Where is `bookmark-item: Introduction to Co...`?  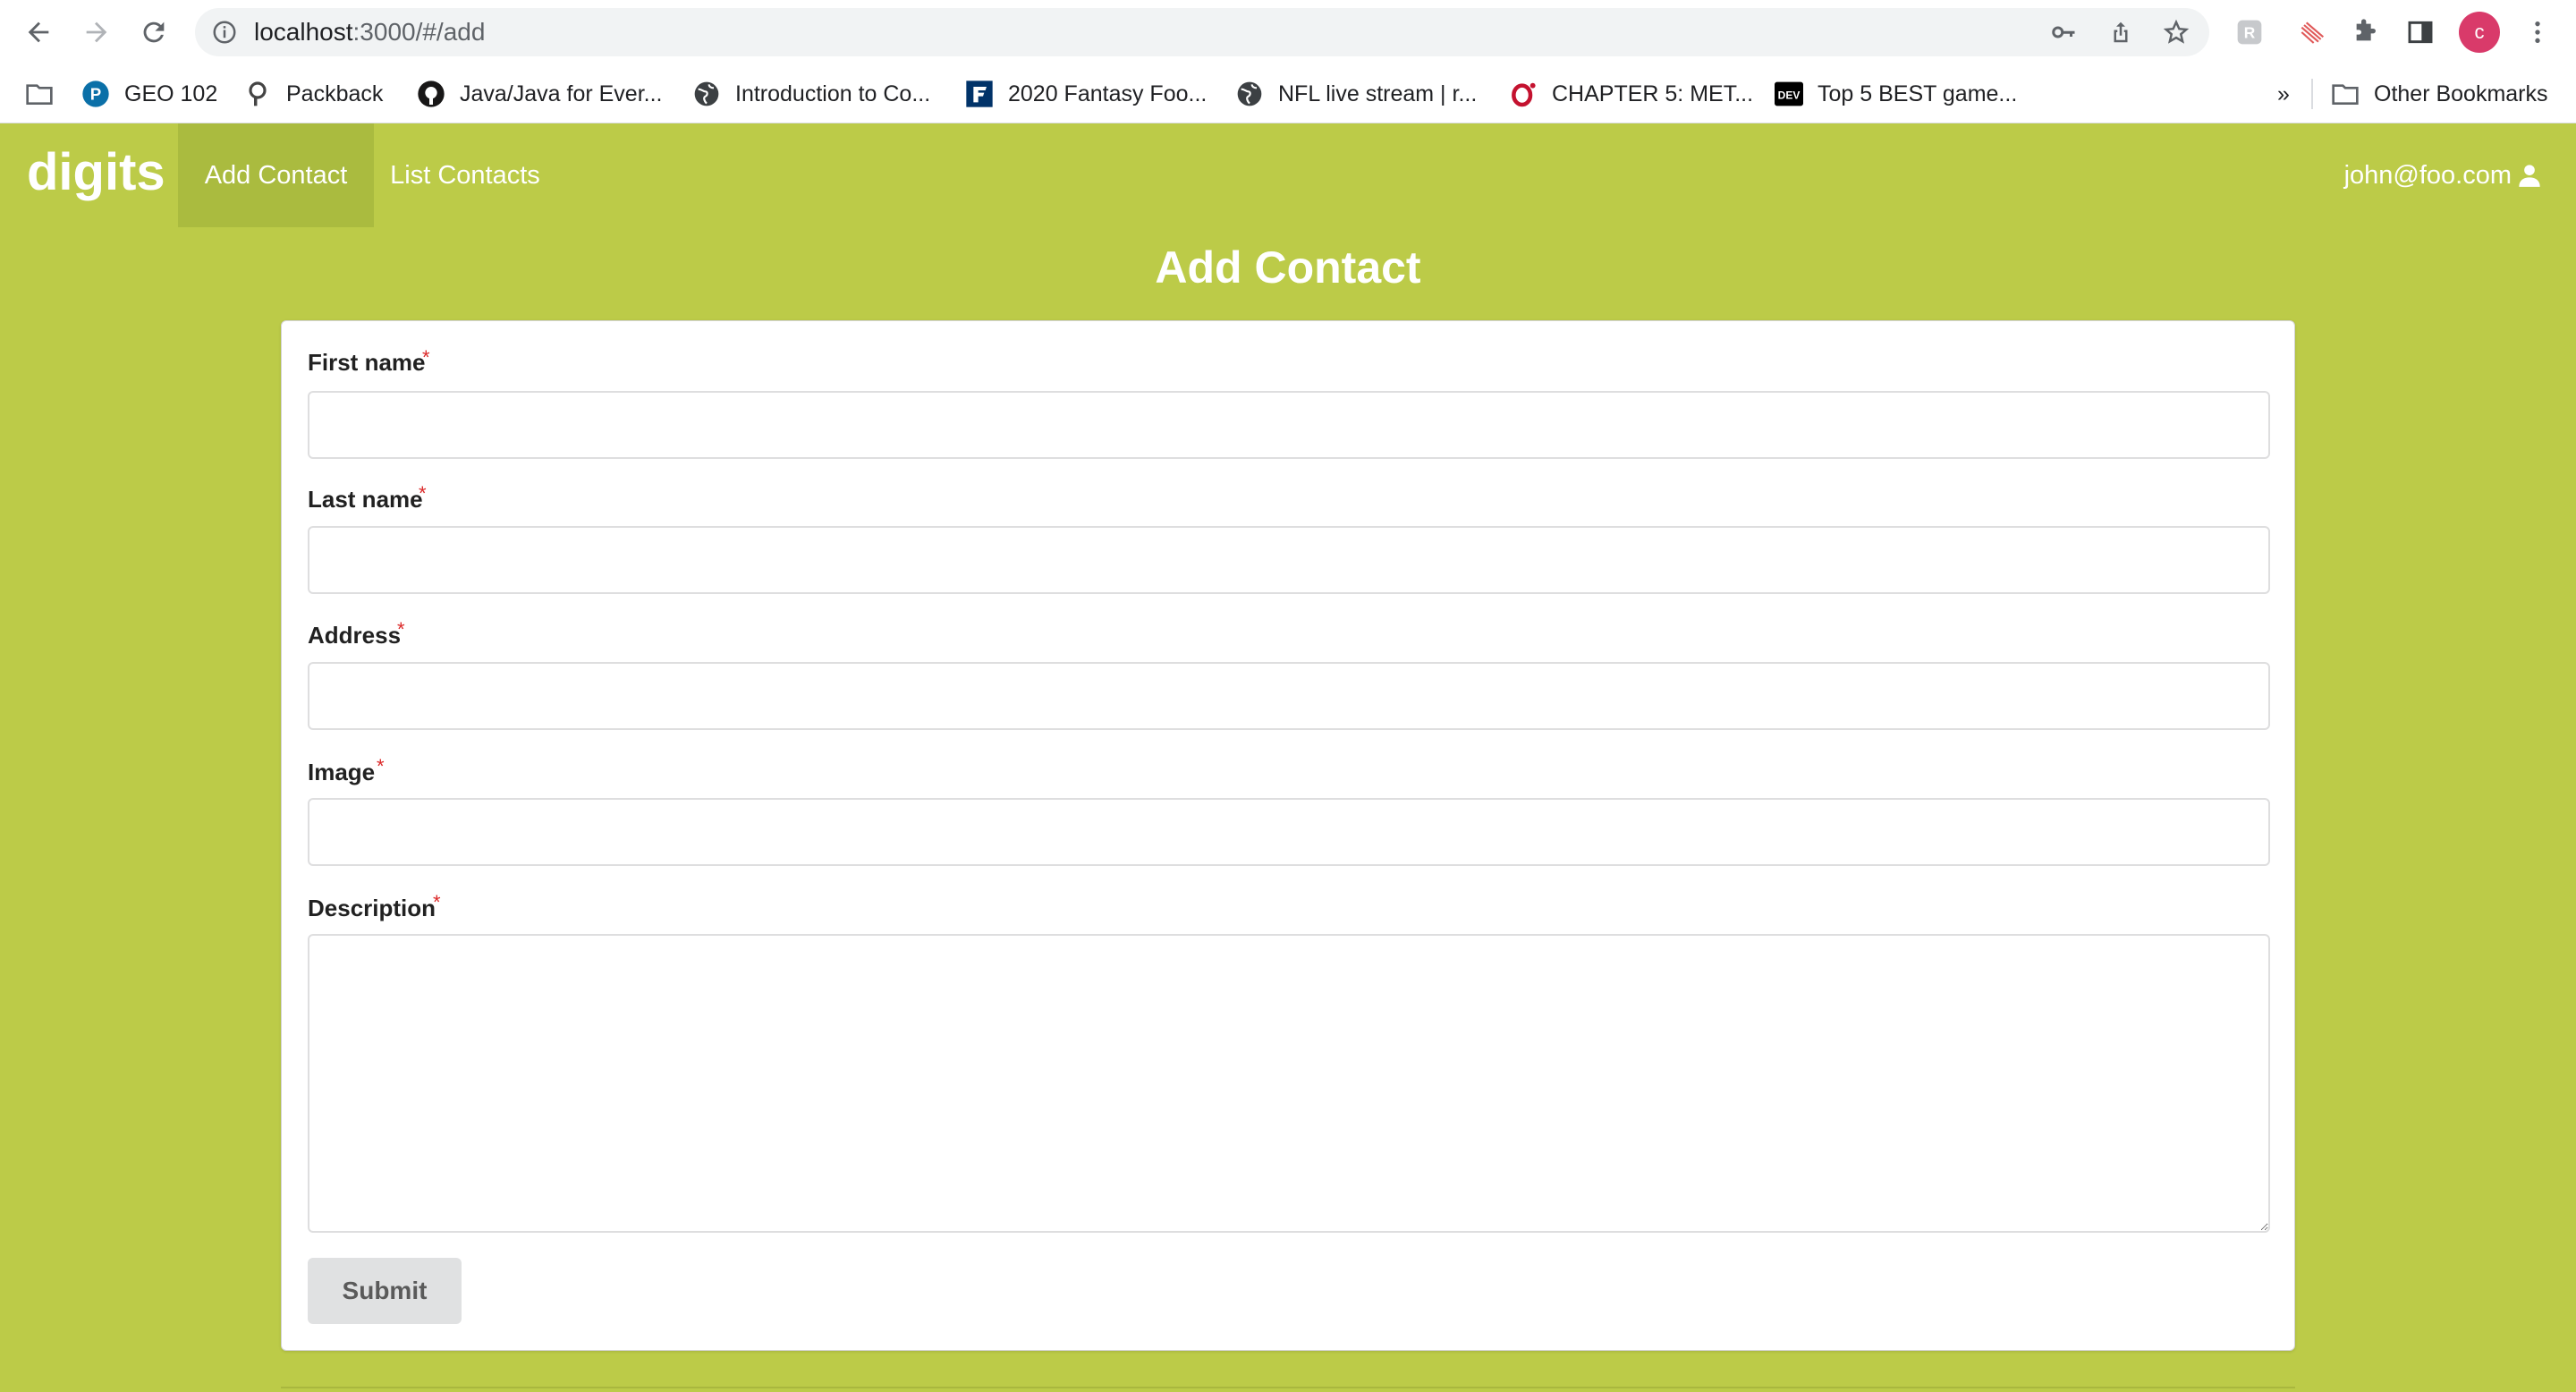 bookmark-item: Introduction to Co... is located at coordinates (811, 93).